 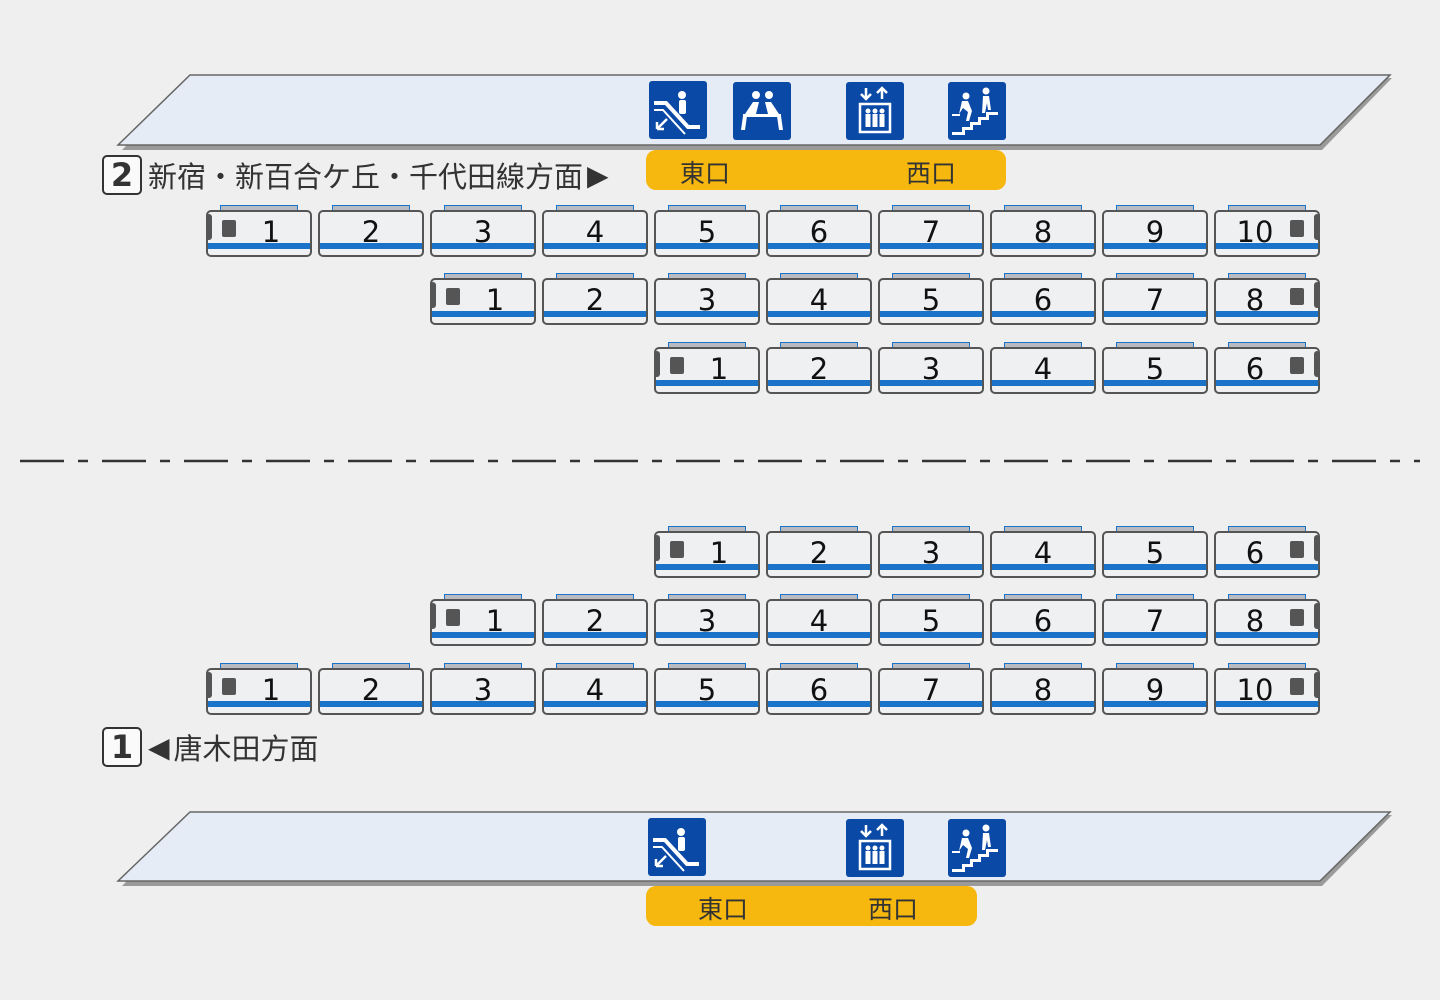 I want to click on platform-bottom, so click(x=754, y=846).